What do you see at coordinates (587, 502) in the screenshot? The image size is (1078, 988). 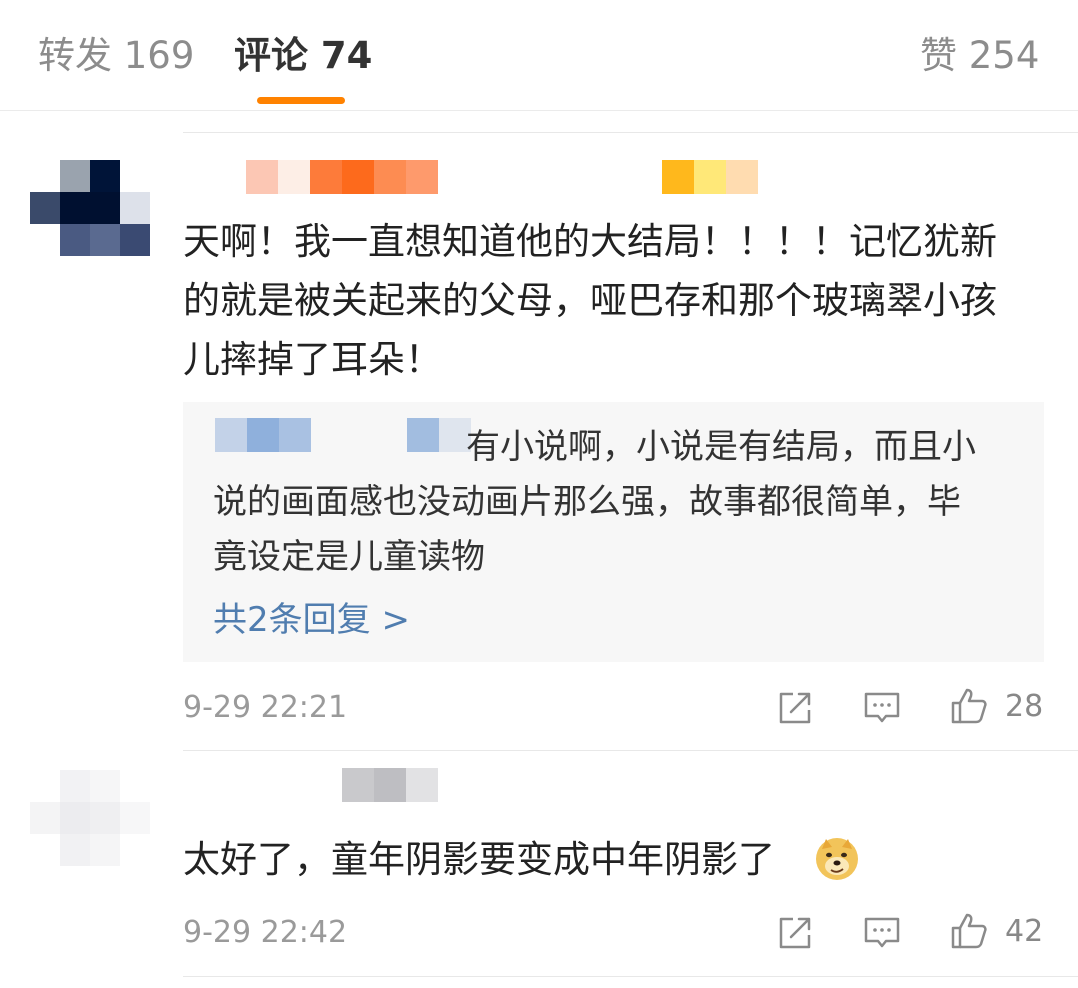 I see `quoted-reply-text-line: 说的画面感也没动画片那么强，故事都很简单，毕` at bounding box center [587, 502].